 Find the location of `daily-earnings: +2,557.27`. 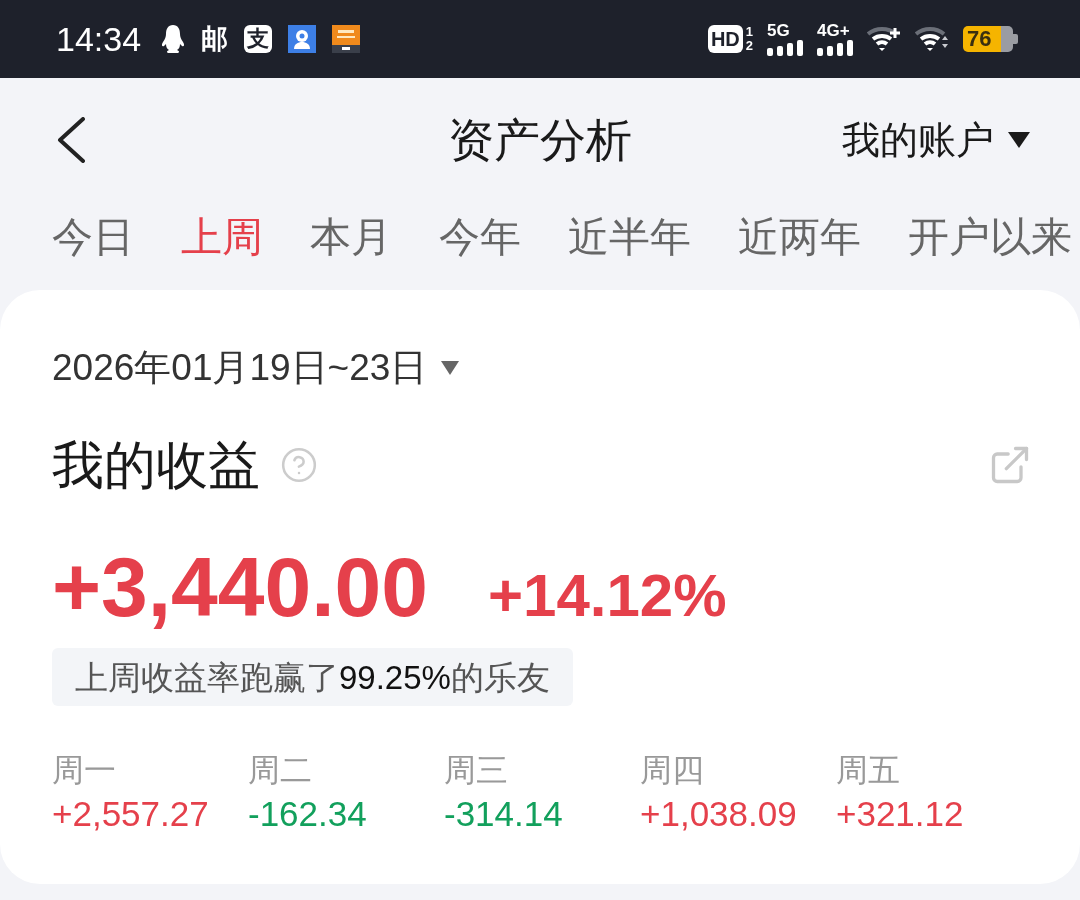

daily-earnings: +2,557.27 is located at coordinates (130, 814).